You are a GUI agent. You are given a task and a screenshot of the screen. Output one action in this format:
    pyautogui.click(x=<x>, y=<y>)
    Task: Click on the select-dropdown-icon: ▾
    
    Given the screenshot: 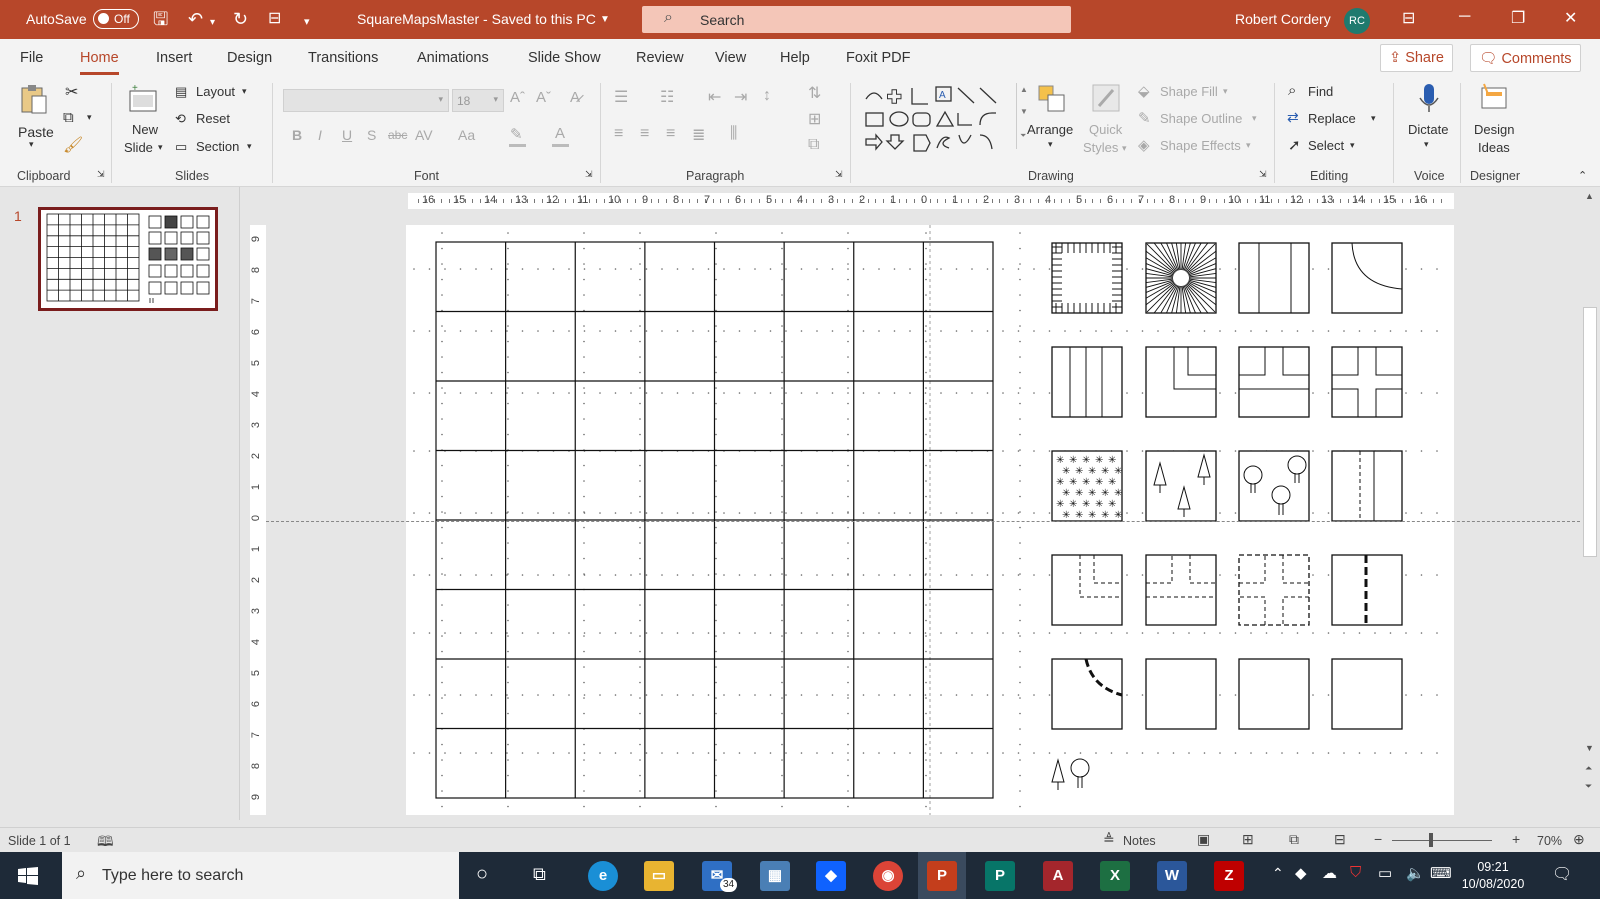 What is the action you would take?
    pyautogui.click(x=1352, y=145)
    